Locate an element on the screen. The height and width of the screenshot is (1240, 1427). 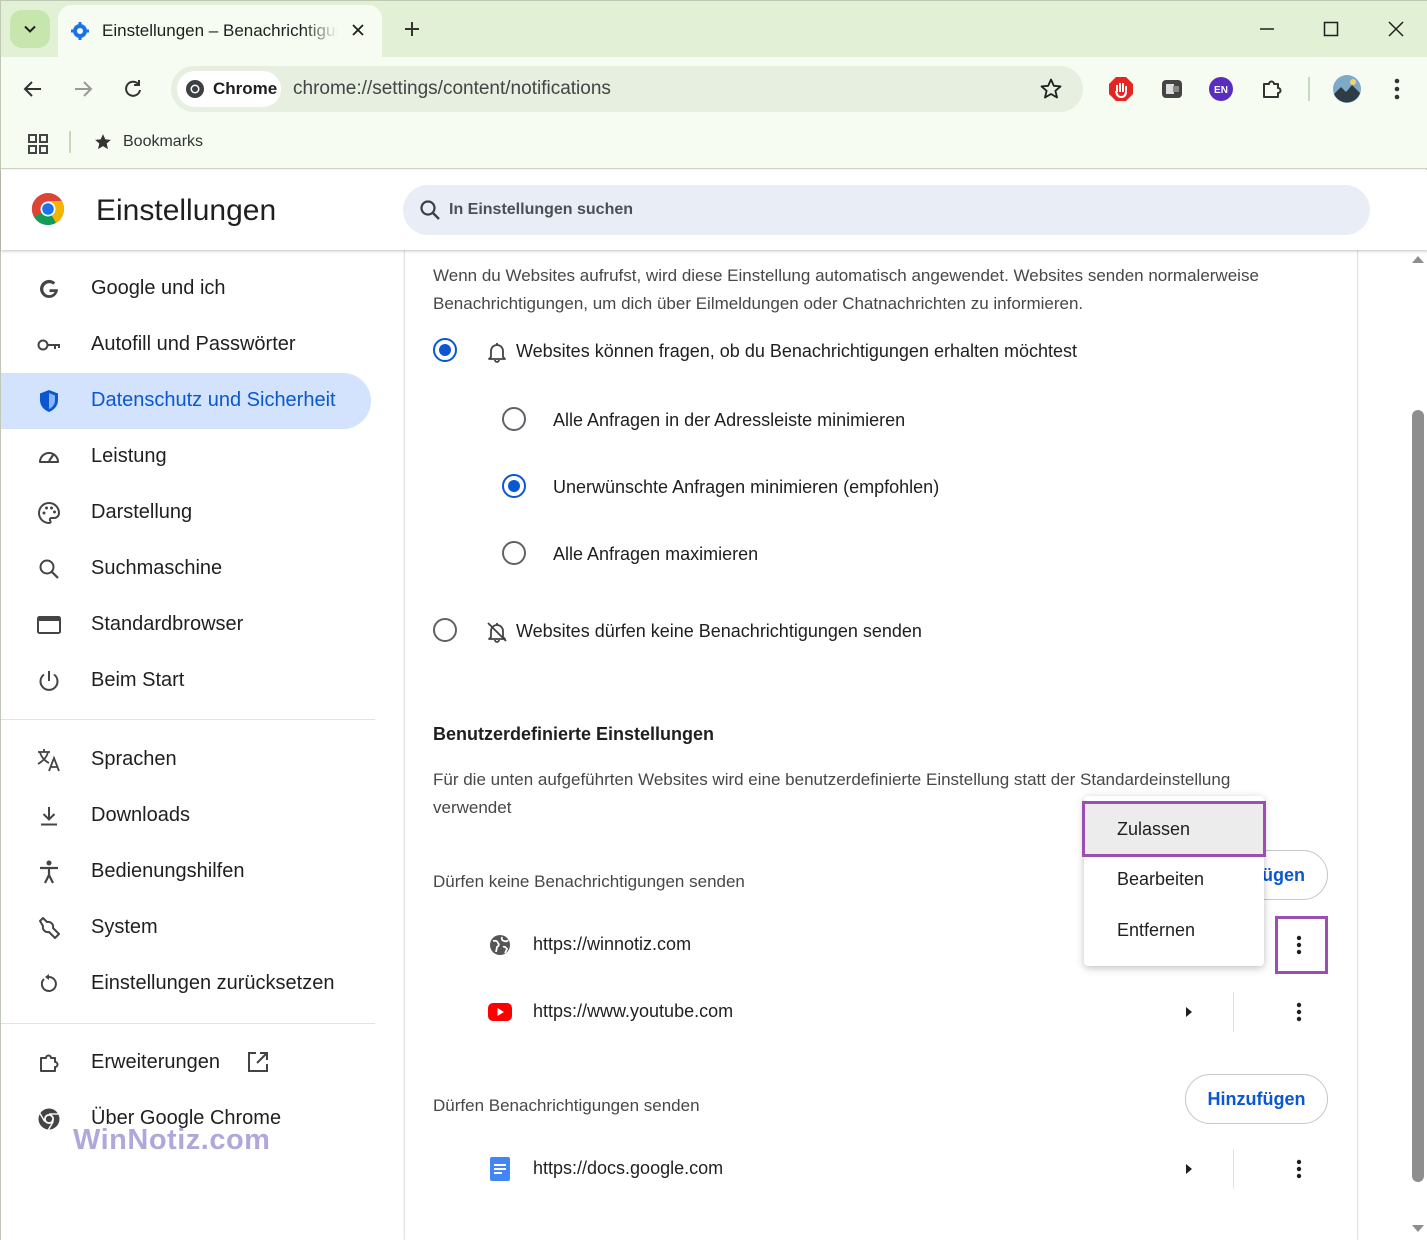
tab-title: Einstellungen – Benachrichtigungen is located at coordinates (220, 30).